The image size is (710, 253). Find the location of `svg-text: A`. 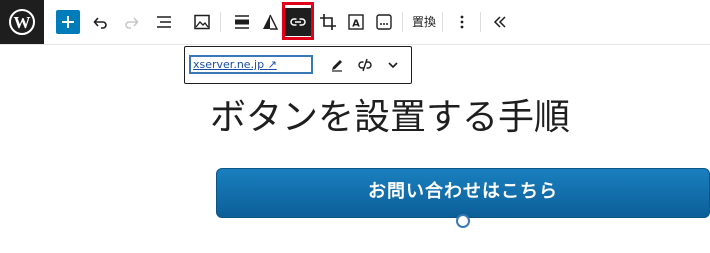

svg-text: A is located at coordinates (356, 24).